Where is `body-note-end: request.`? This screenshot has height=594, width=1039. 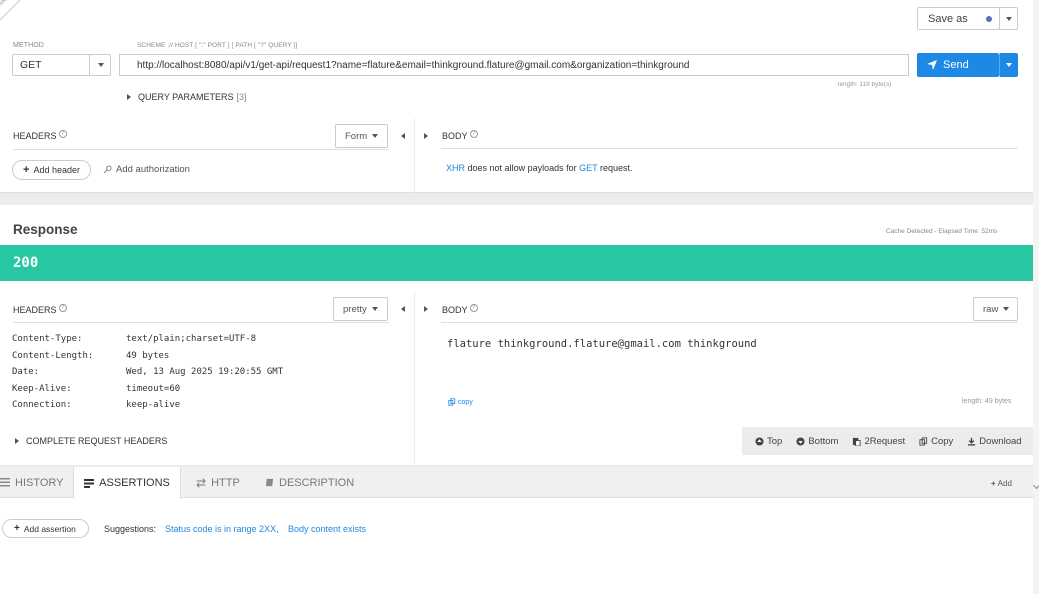
body-note-end: request. is located at coordinates (616, 168).